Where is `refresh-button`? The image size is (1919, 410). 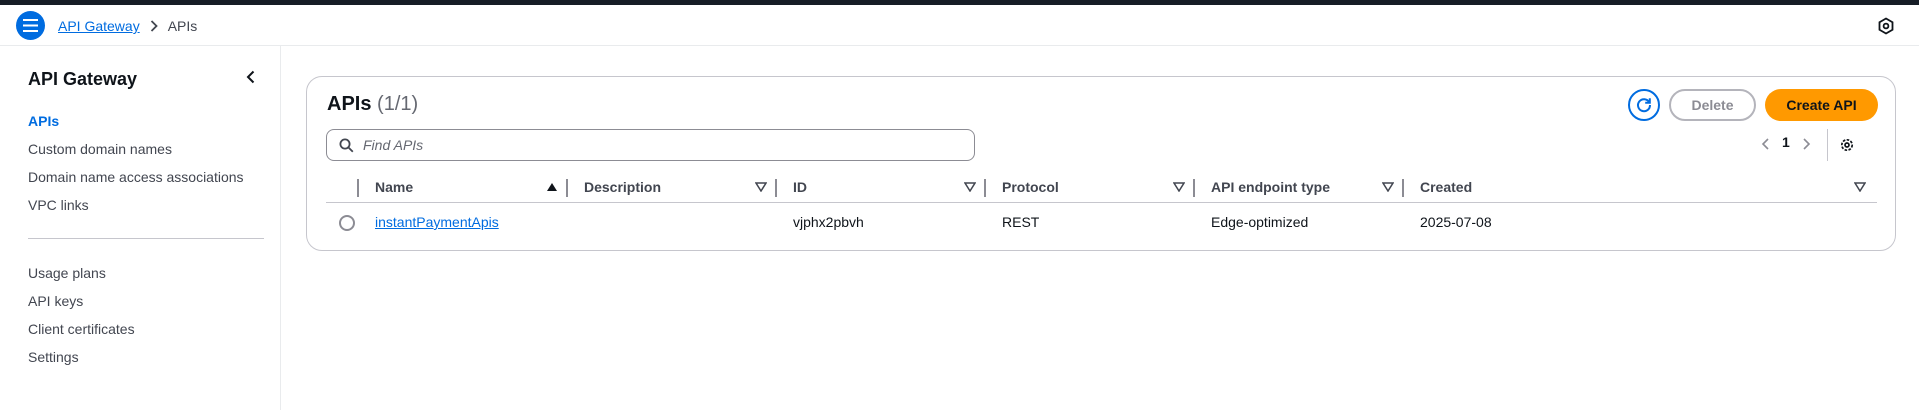
refresh-button is located at coordinates (1644, 105).